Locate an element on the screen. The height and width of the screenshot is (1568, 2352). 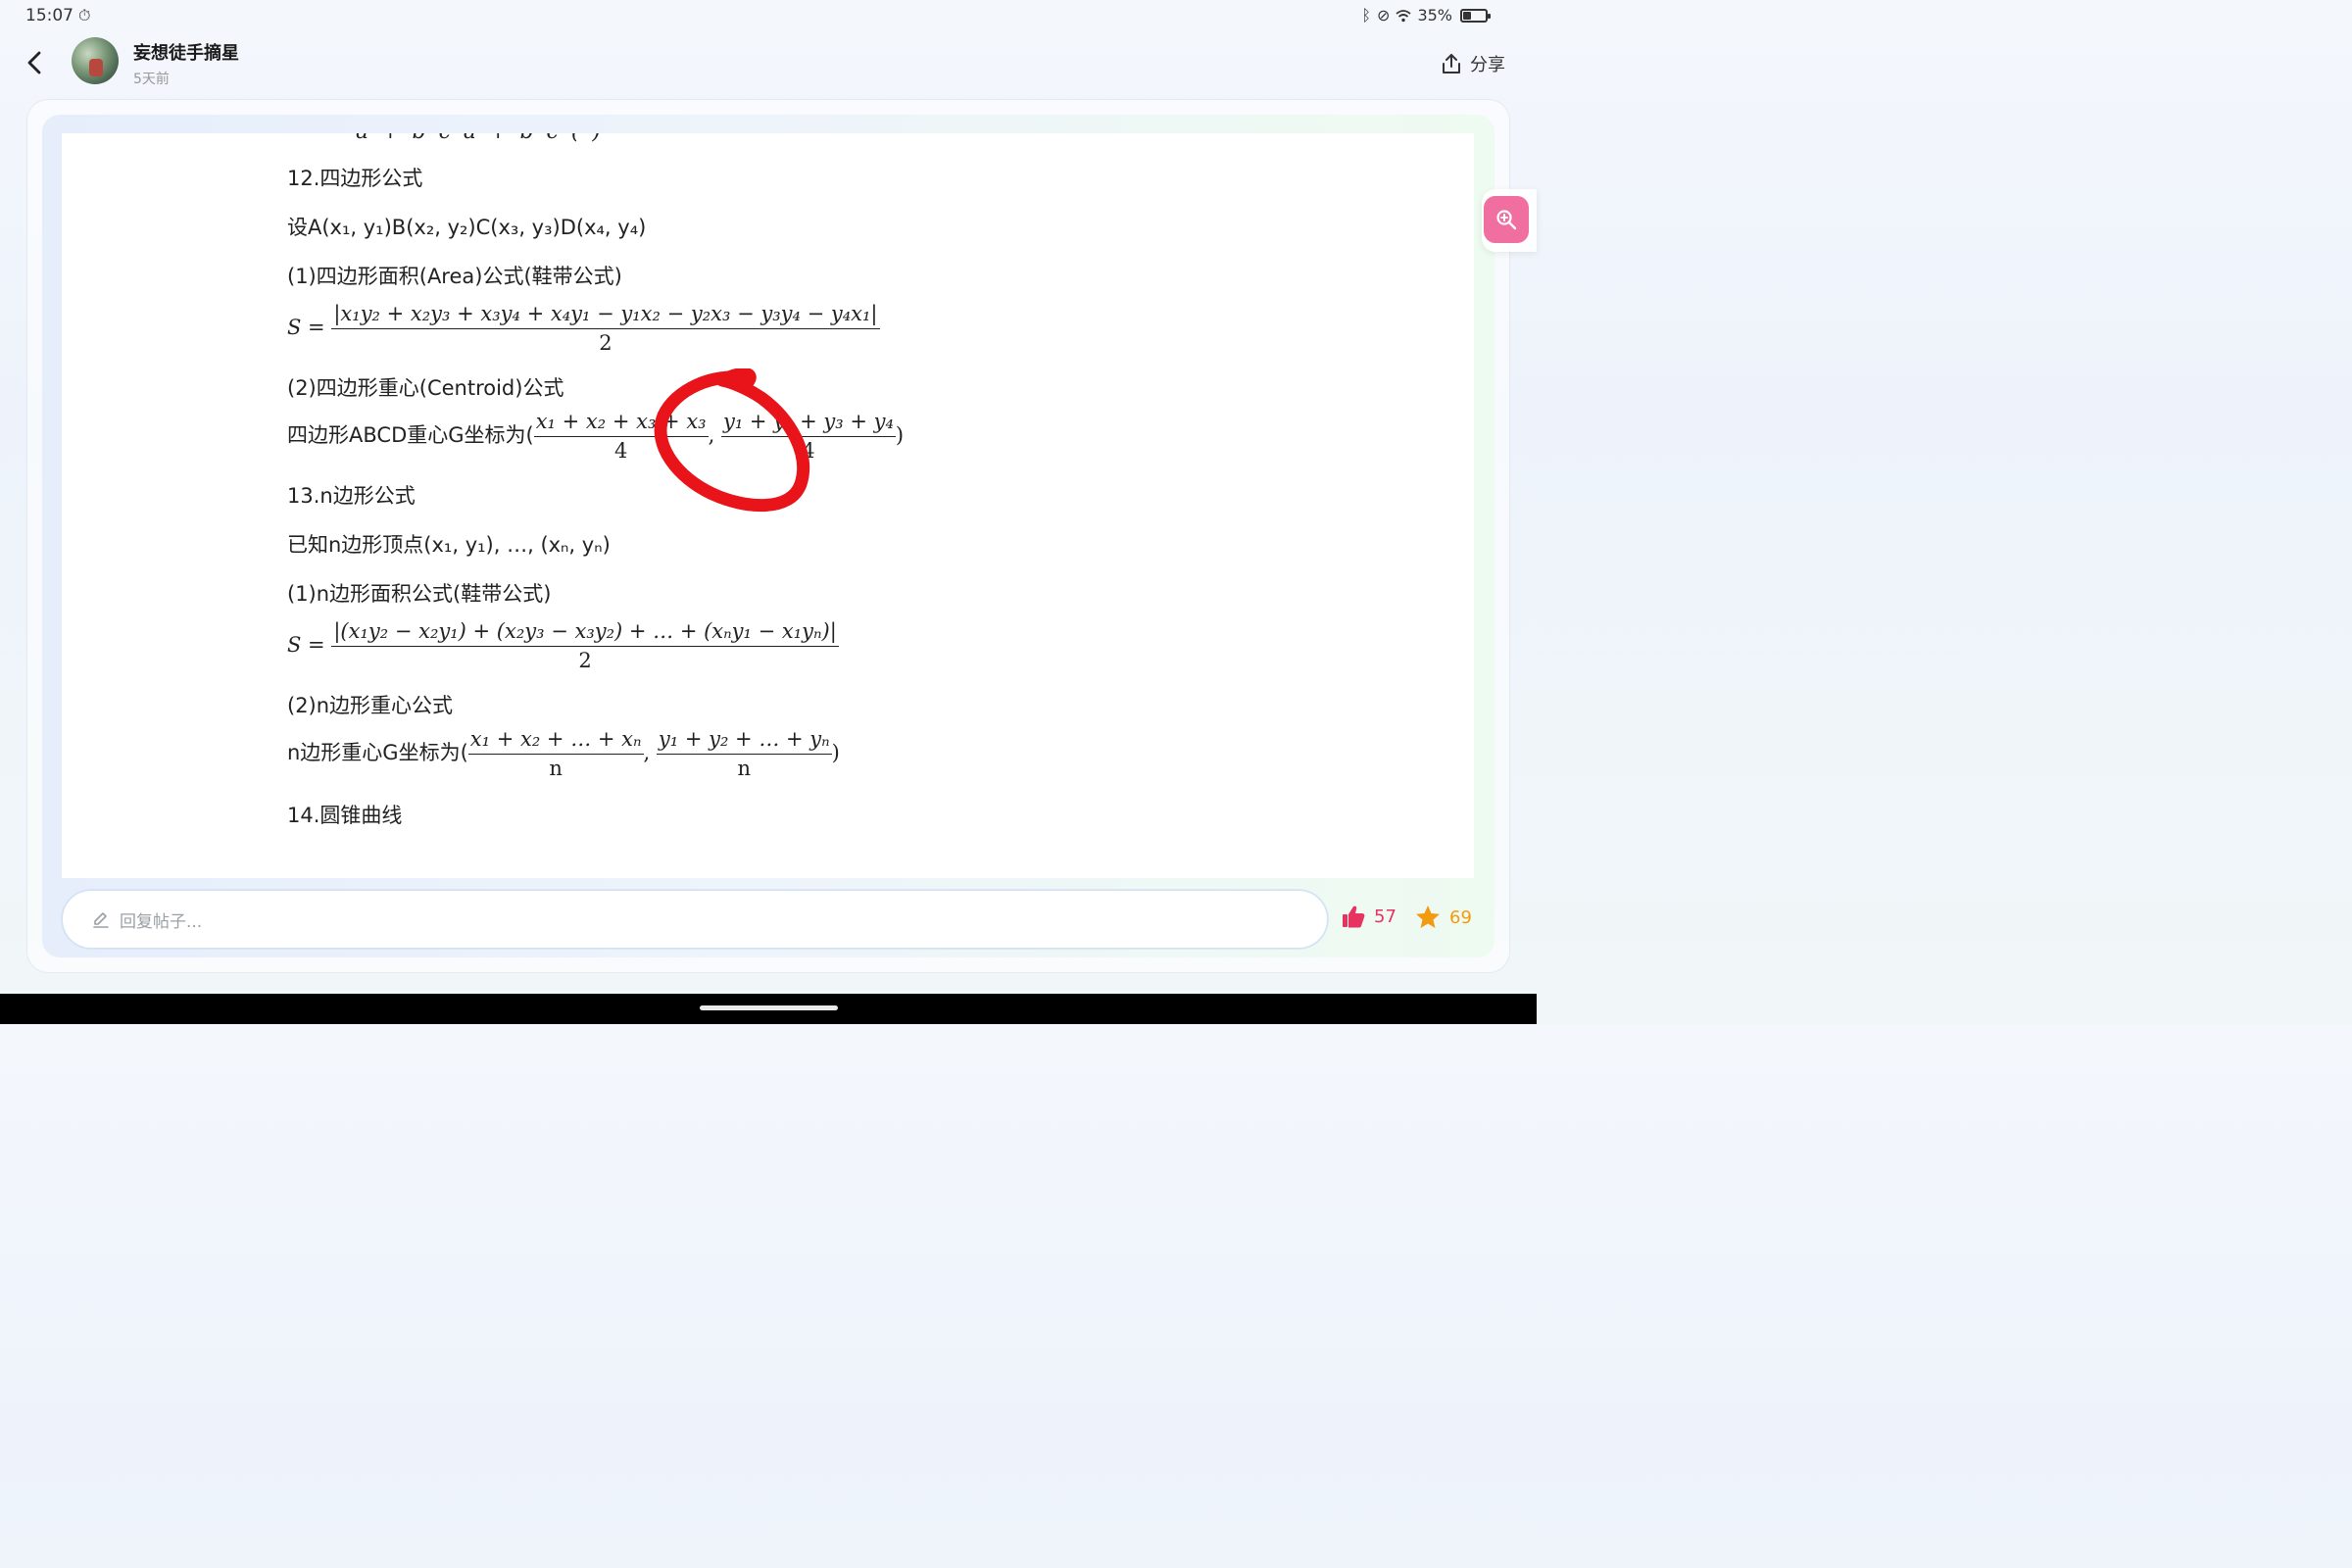
s13-cx-fraction: x₁ + x₂ + … + xₙ n is located at coordinates (555, 753).